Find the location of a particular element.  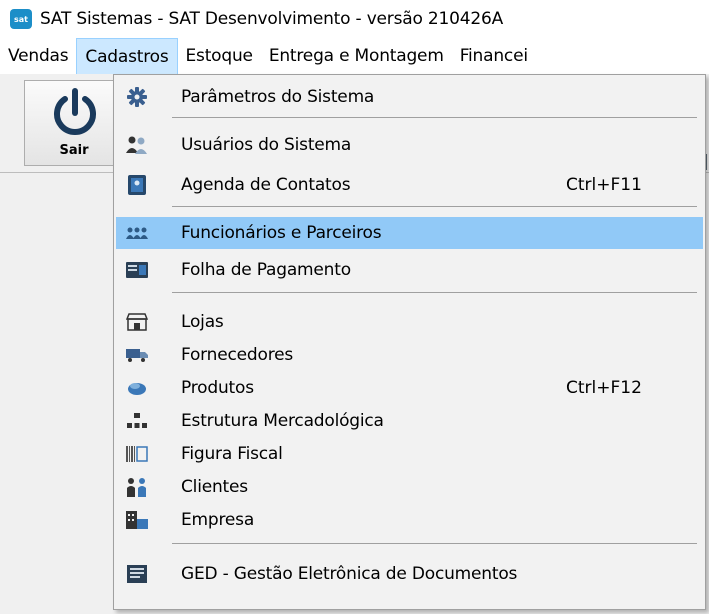

menu-item-empresa: Empresa is located at coordinates (409, 520).